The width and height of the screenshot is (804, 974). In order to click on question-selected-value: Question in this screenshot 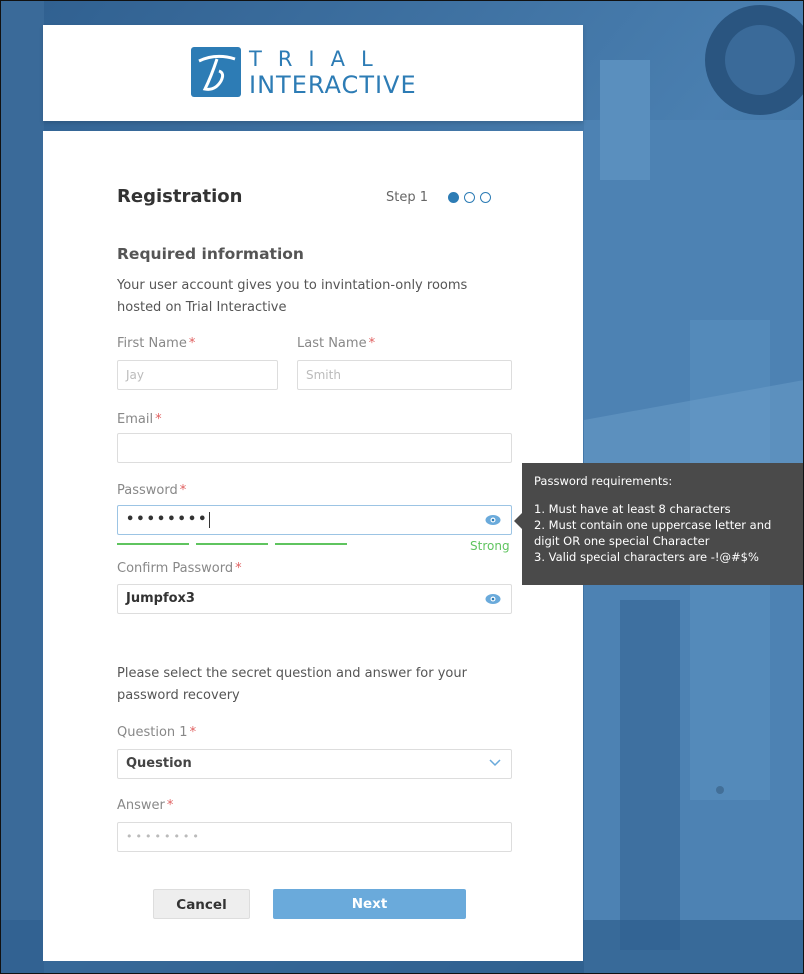, I will do `click(159, 763)`.